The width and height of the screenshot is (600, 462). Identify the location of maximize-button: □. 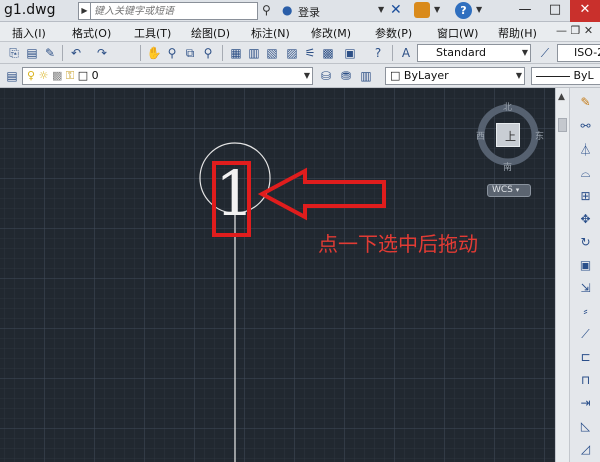
(555, 11).